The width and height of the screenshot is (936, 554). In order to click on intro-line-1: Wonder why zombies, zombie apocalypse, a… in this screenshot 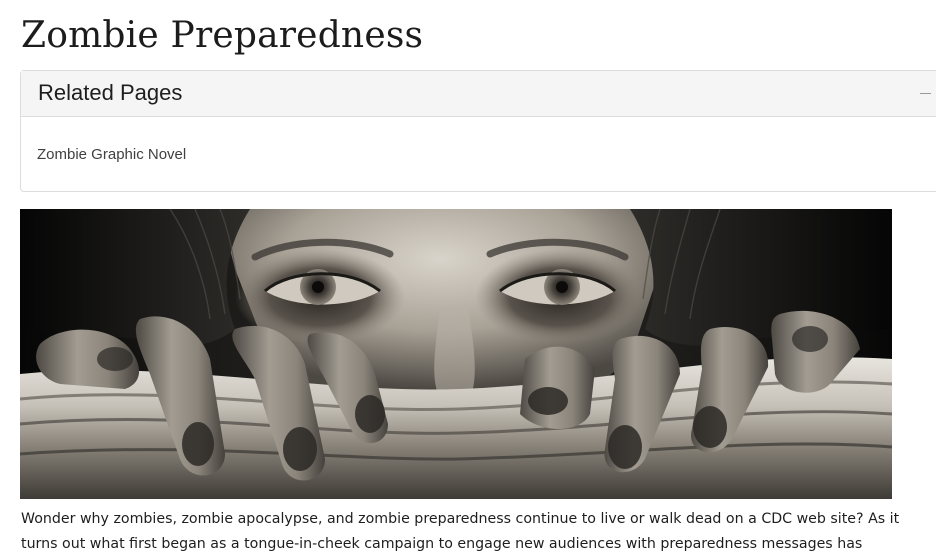, I will do `click(460, 519)`.